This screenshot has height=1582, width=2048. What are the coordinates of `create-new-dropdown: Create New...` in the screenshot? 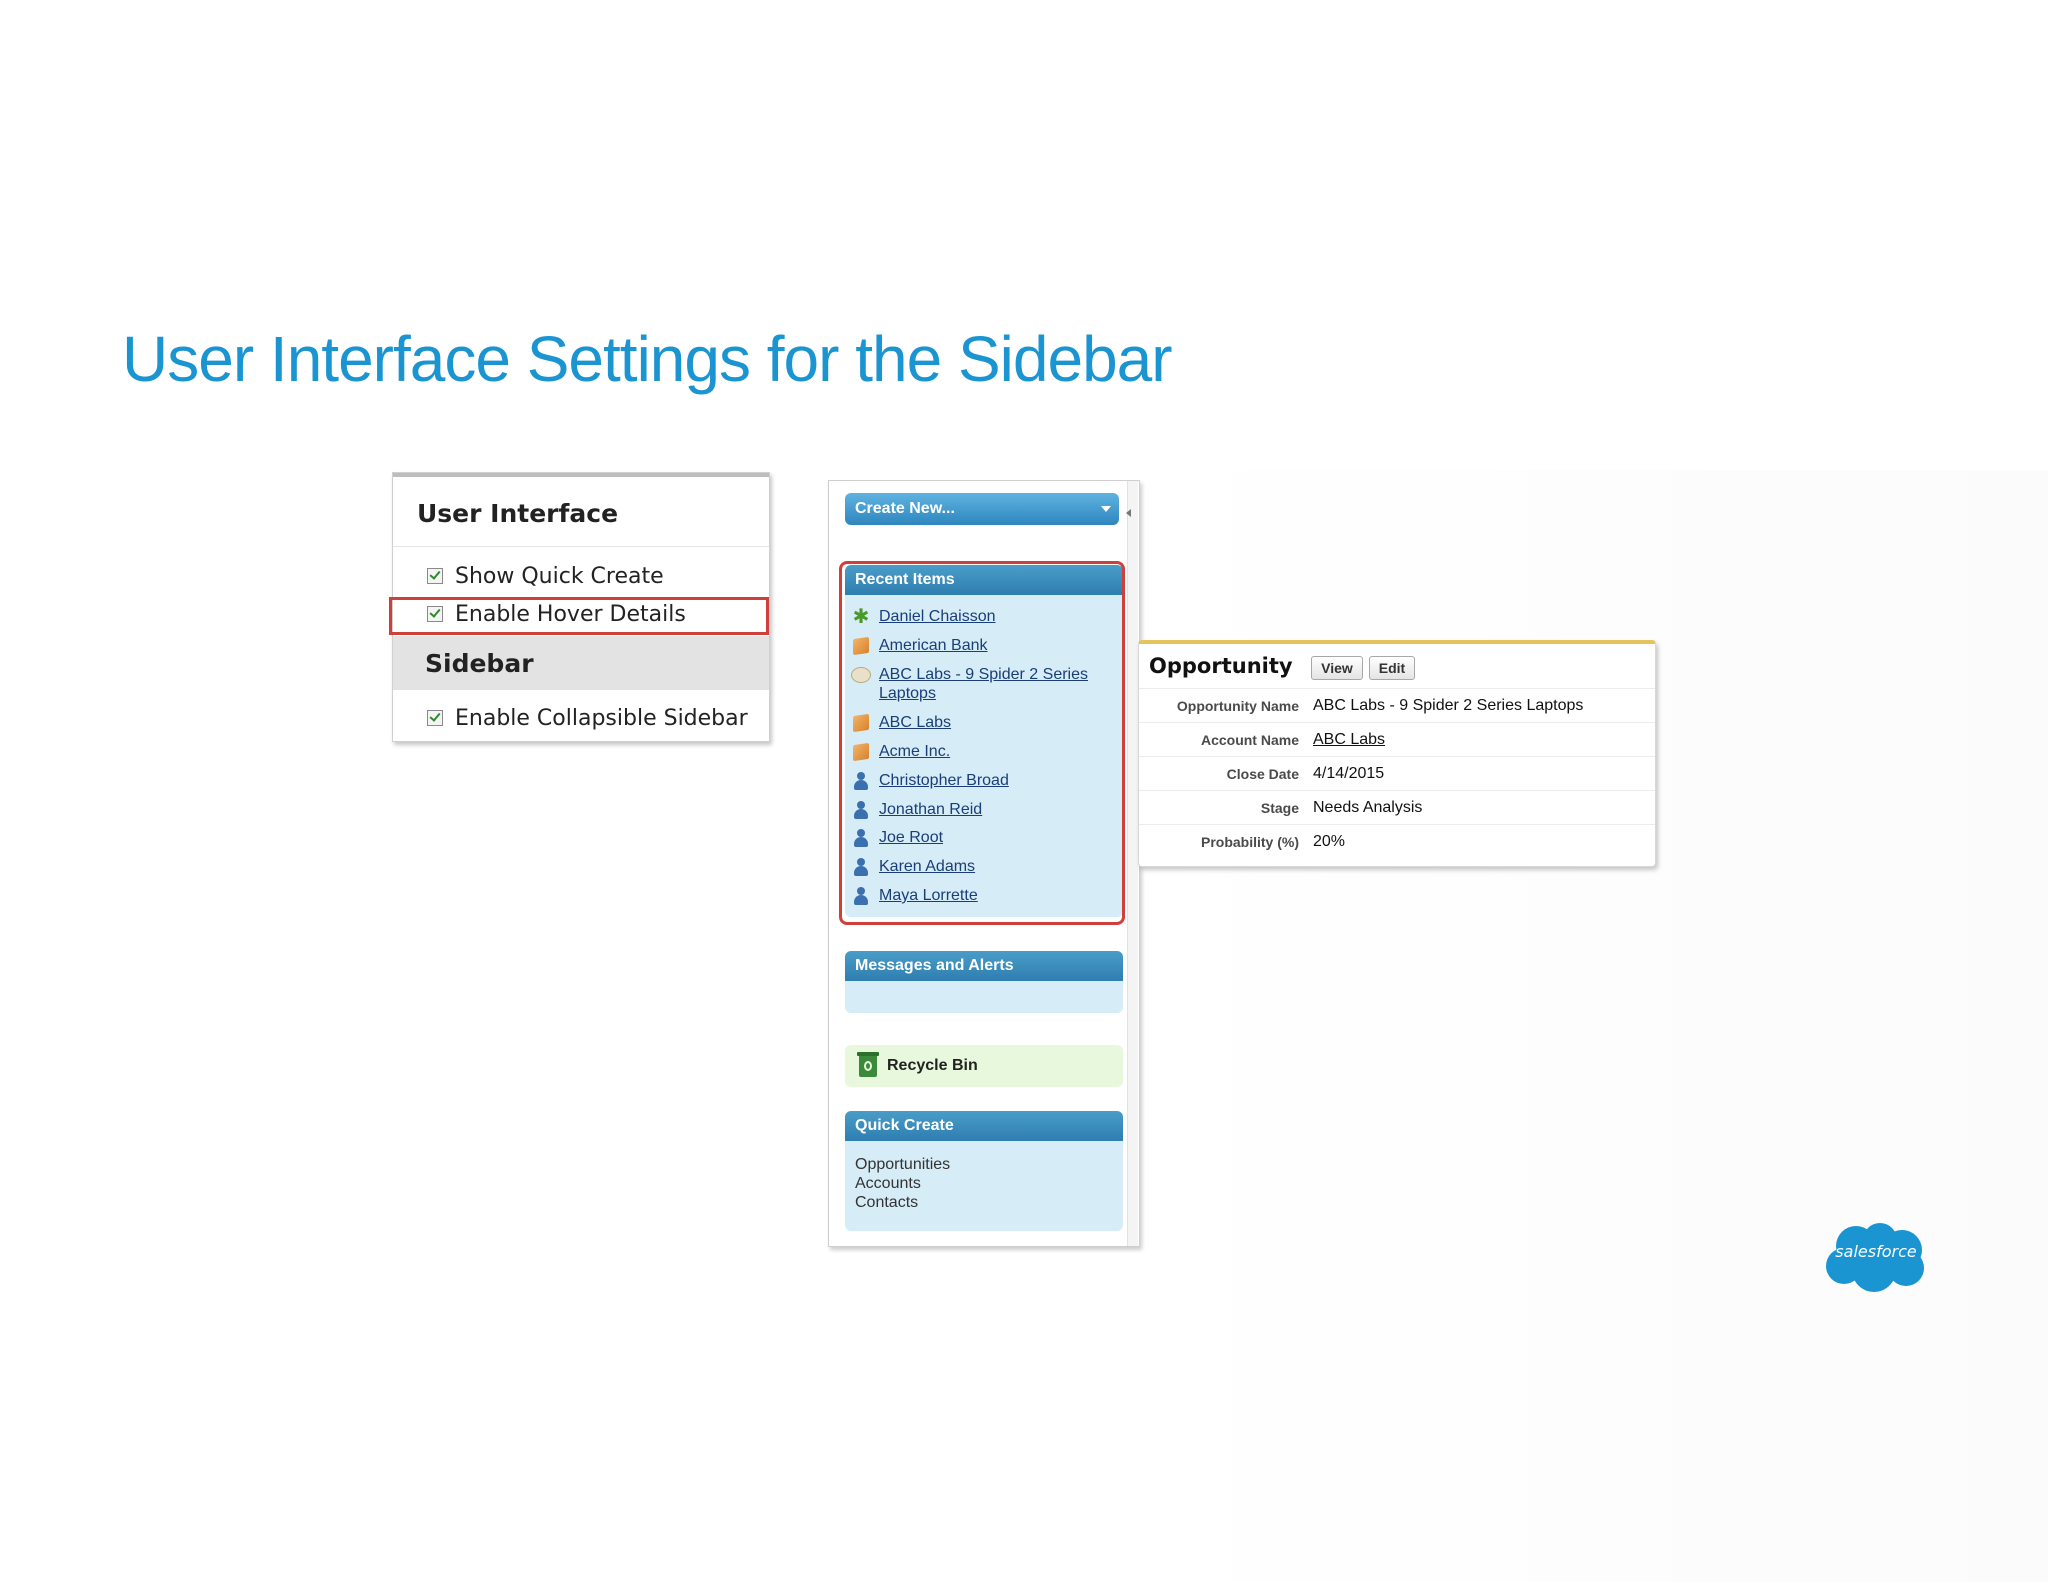 It's located at (982, 509).